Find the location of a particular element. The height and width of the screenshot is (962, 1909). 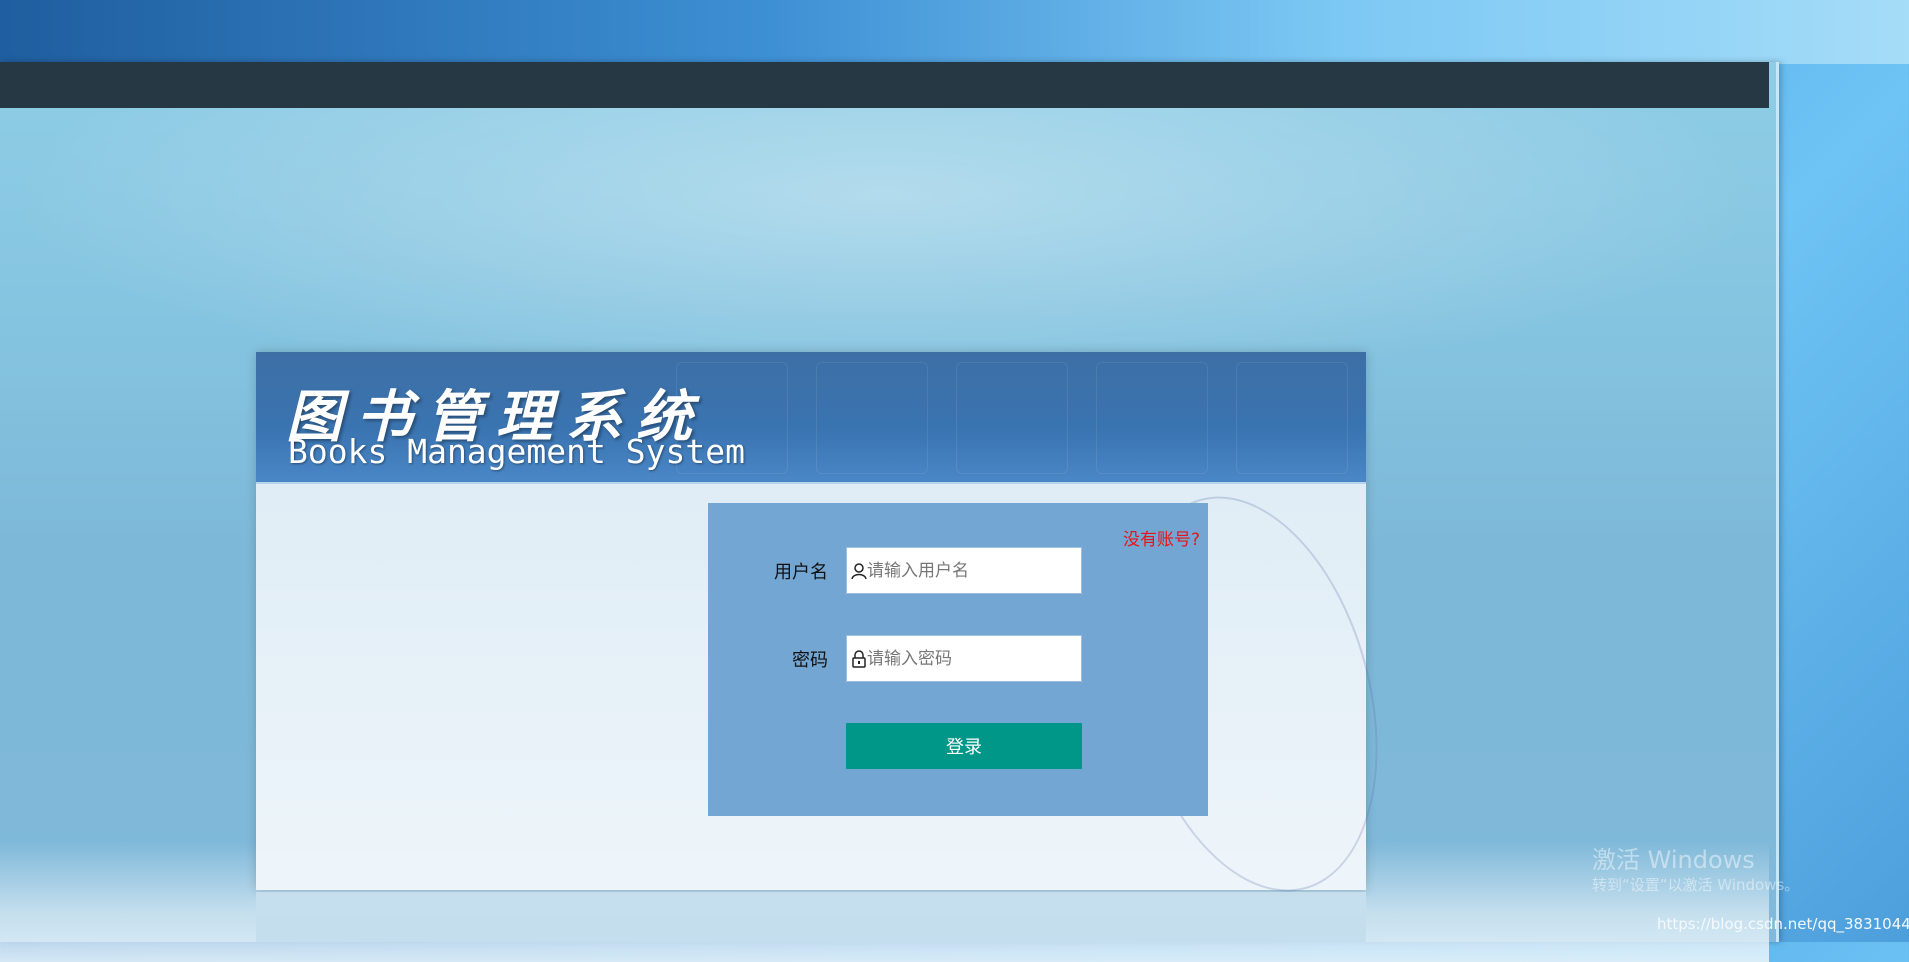

lock-icon is located at coordinates (859, 659).